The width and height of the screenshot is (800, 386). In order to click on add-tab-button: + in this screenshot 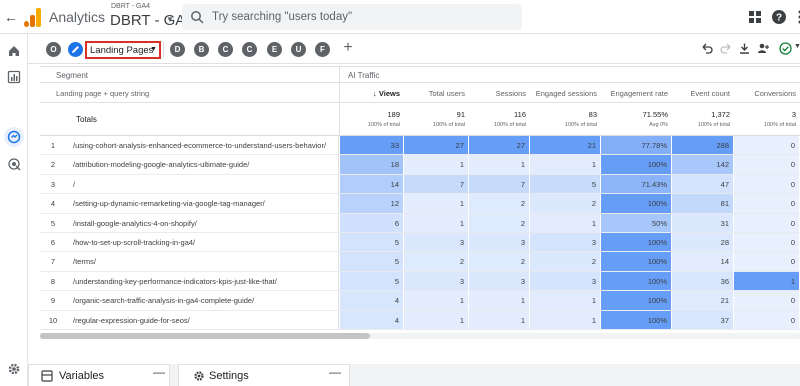, I will do `click(348, 48)`.